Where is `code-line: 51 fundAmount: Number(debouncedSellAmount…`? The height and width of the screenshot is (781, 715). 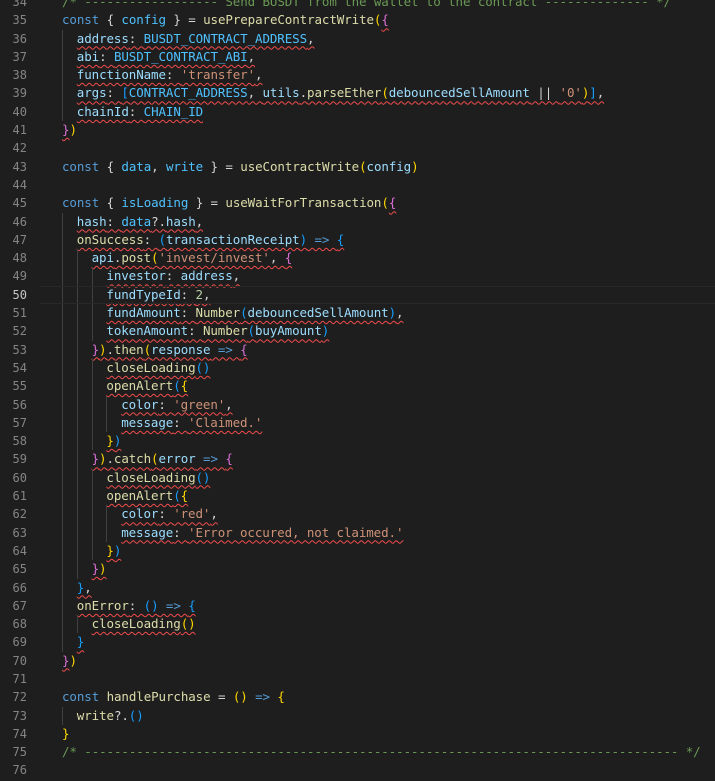
code-line: 51 fundAmount: Number(debouncedSellAmount… is located at coordinates (357, 313).